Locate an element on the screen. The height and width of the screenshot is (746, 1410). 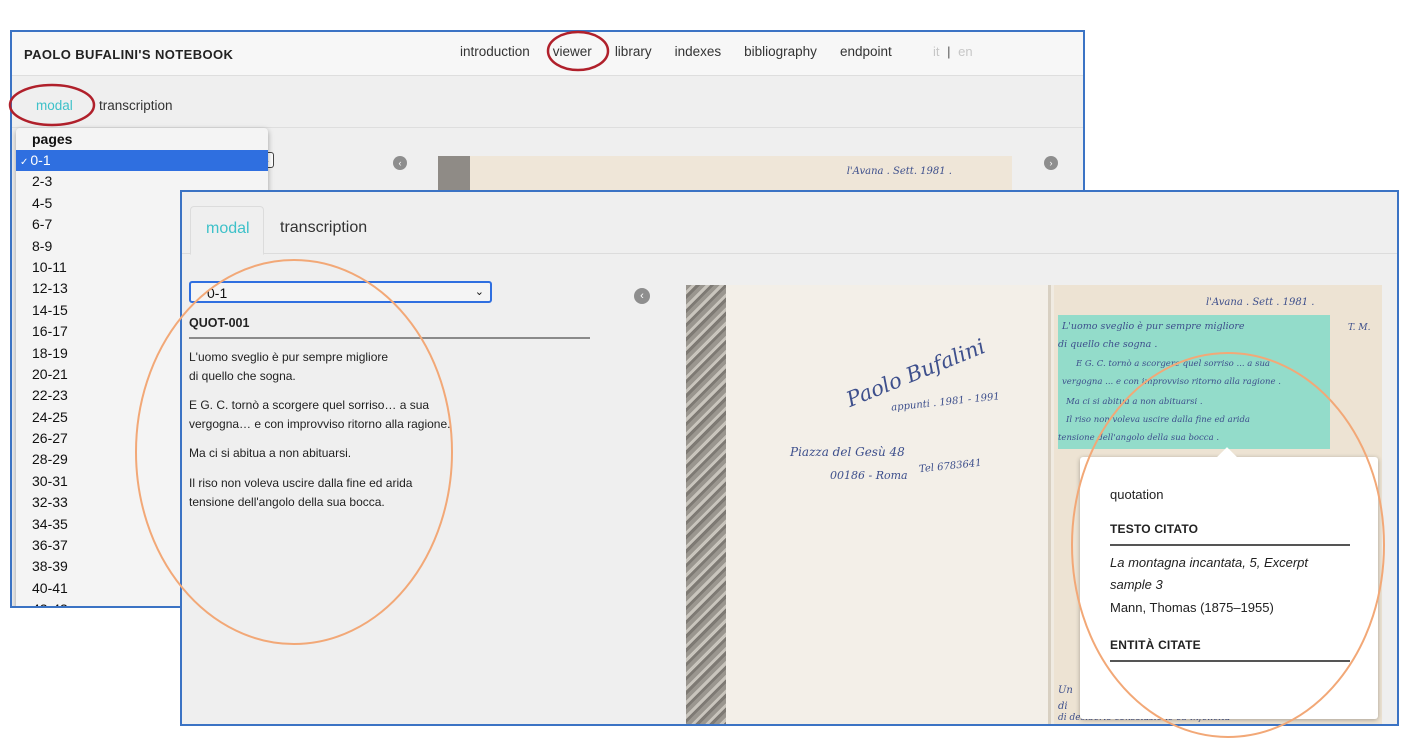
lang-it: it is located at coordinates (936, 51).